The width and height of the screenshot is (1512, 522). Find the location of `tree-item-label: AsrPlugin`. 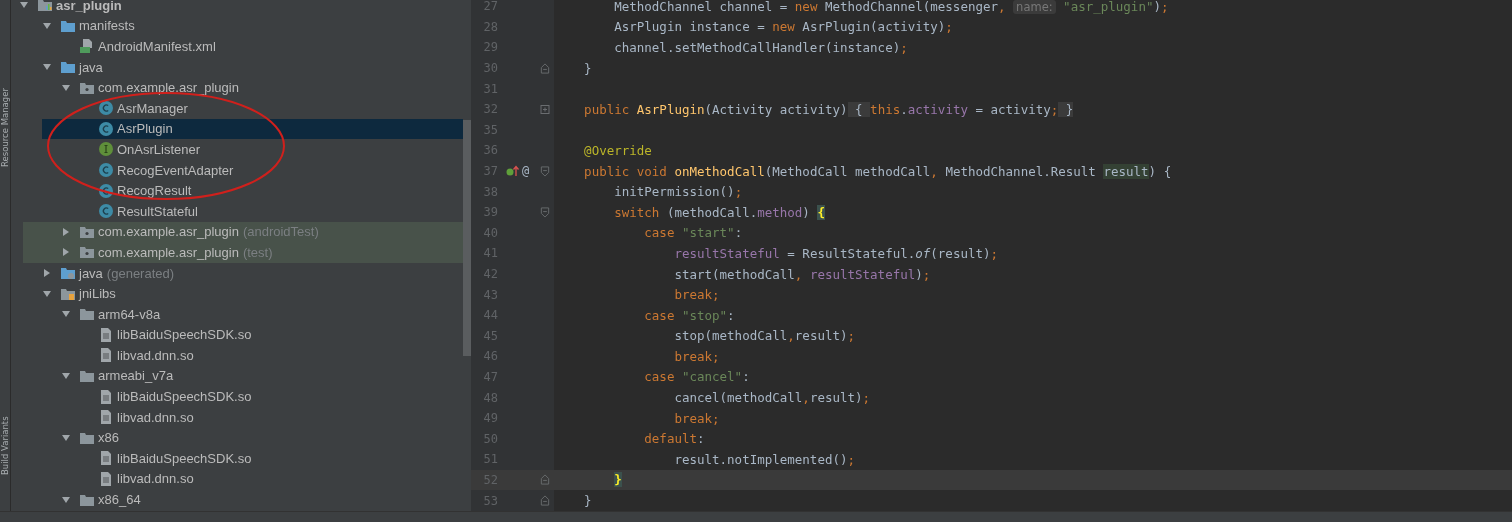

tree-item-label: AsrPlugin is located at coordinates (145, 129).